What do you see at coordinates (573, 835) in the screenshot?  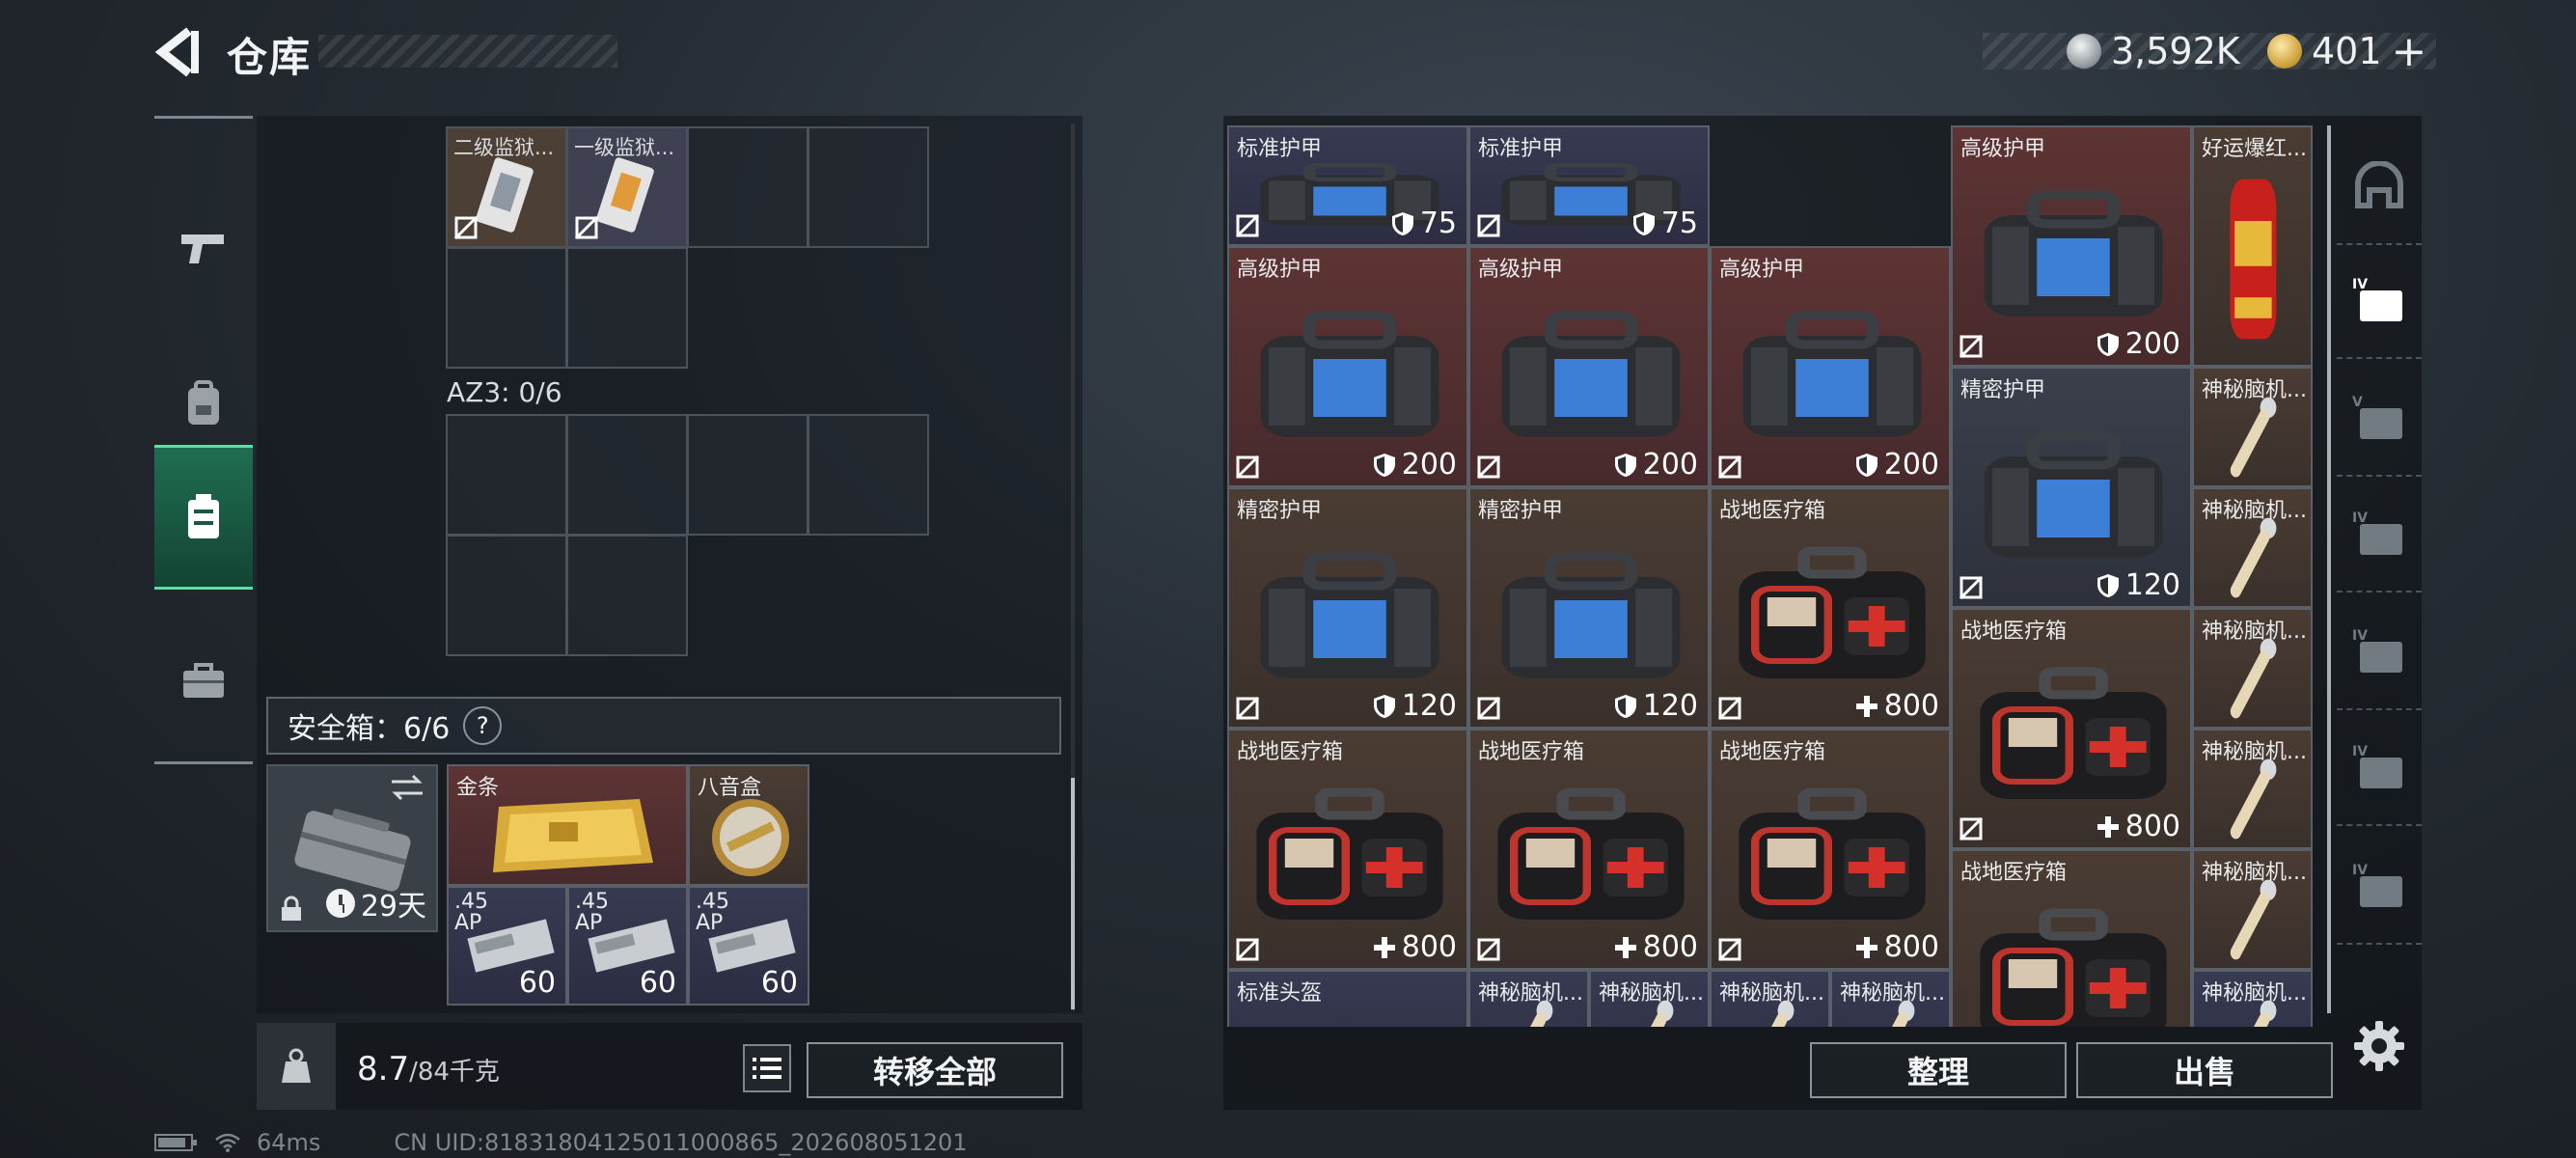 I see `gold-bar-icon` at bounding box center [573, 835].